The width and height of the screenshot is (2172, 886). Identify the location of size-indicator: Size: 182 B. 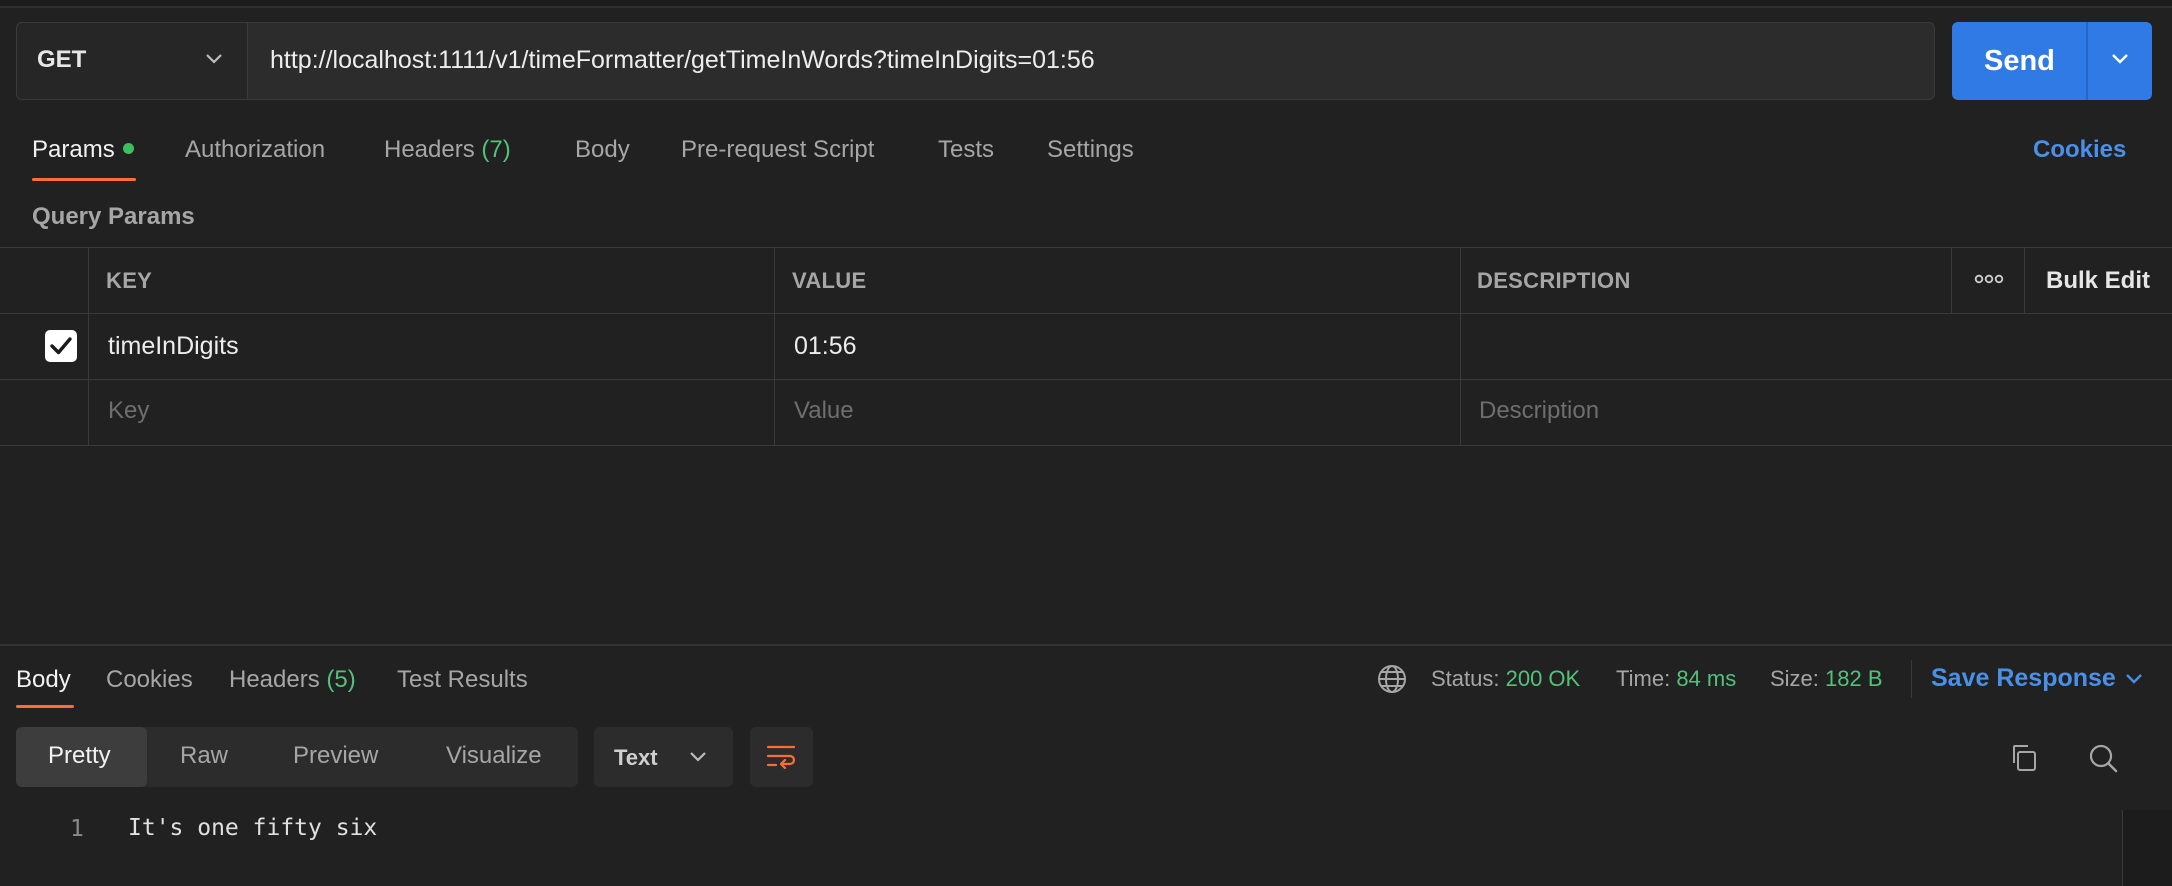
(1826, 679).